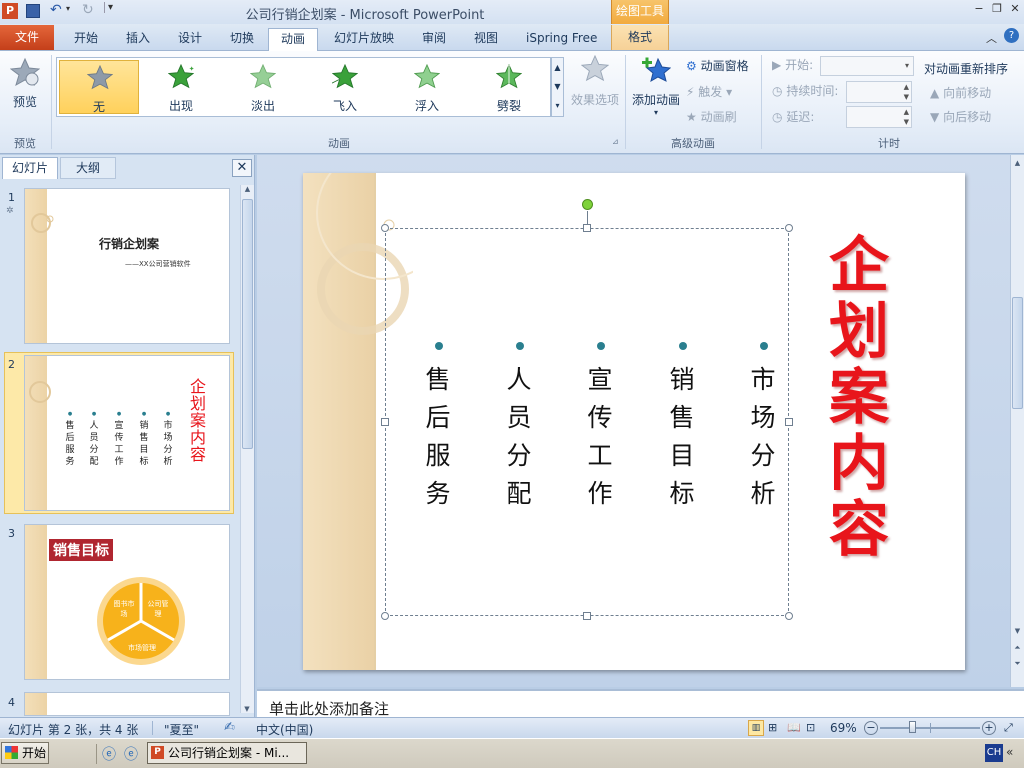 This screenshot has width=1024, height=768. What do you see at coordinates (519, 437) in the screenshot?
I see `vertical-text-column: 人员分配` at bounding box center [519, 437].